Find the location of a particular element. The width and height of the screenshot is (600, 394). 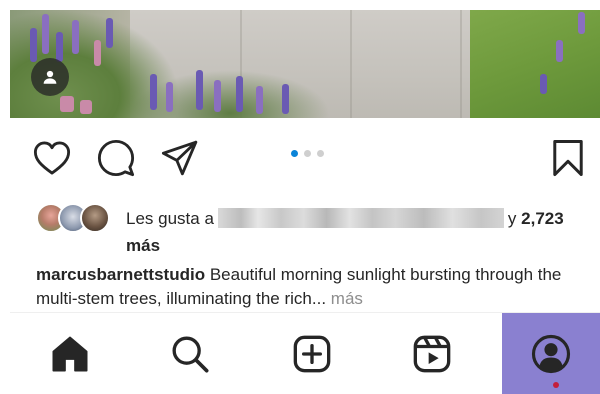

heart-icon is located at coordinates (52, 158).